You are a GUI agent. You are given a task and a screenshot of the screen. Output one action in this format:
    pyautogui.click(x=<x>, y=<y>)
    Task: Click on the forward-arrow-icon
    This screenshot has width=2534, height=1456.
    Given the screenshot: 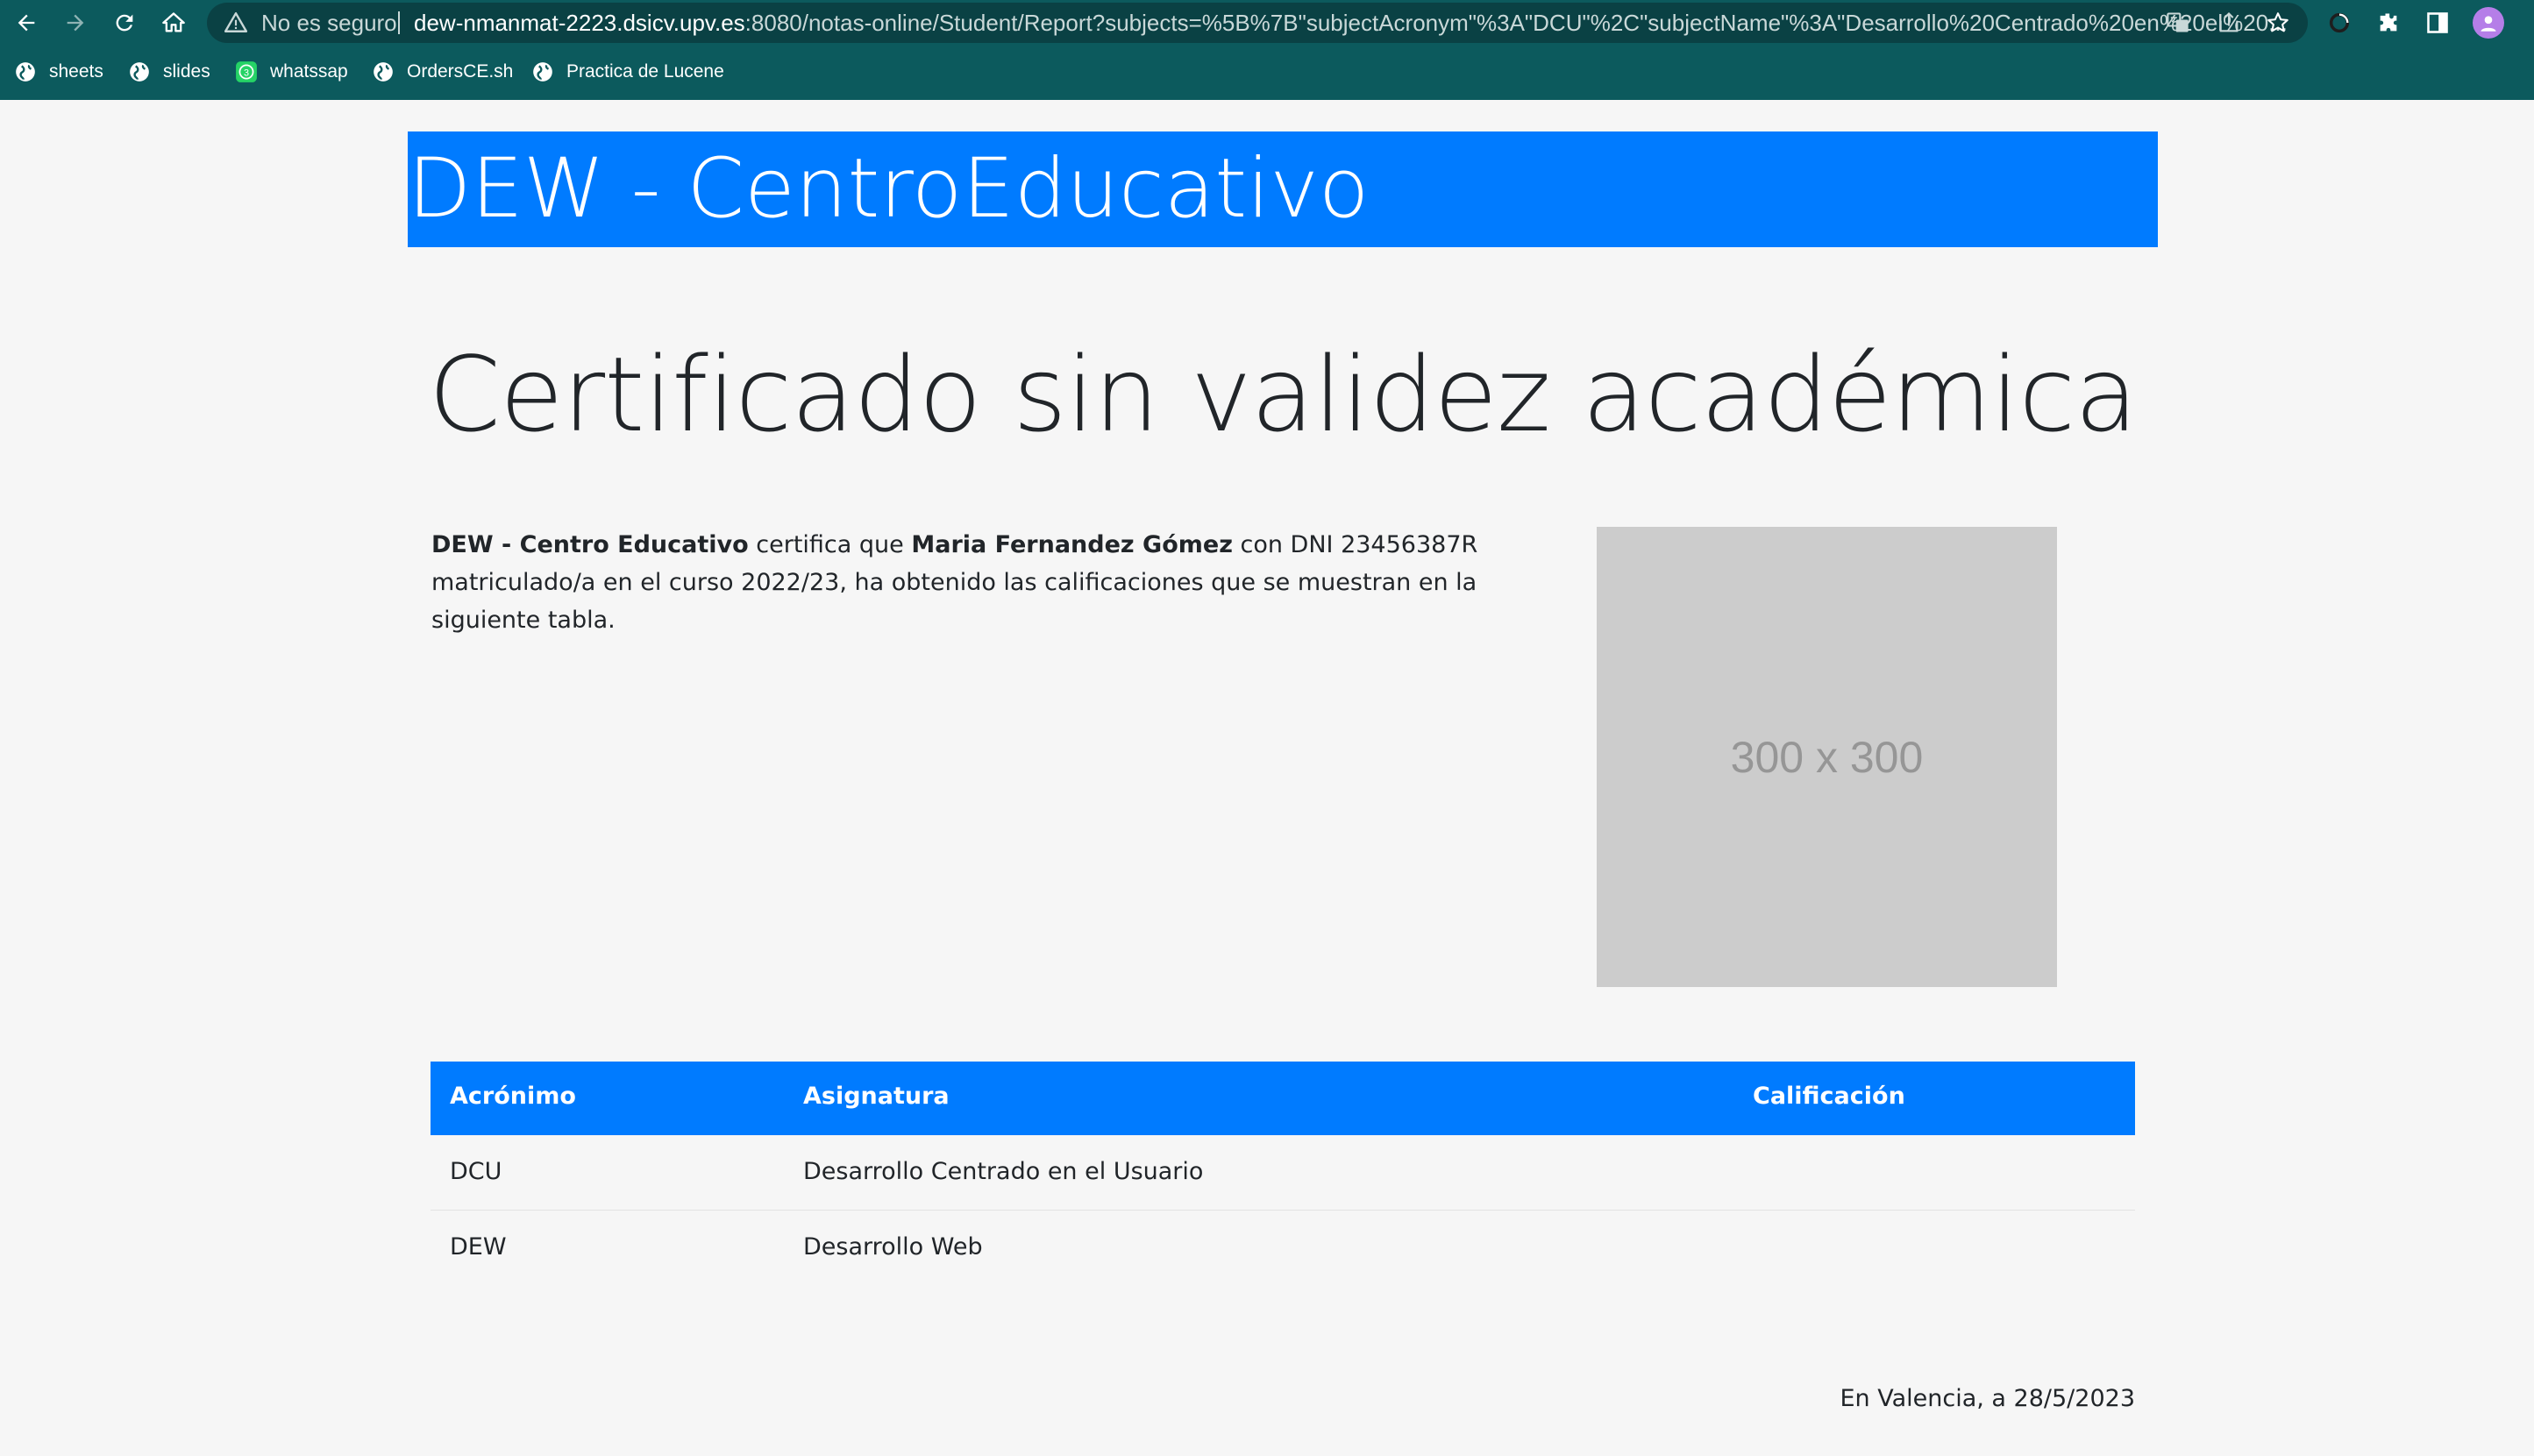 What is the action you would take?
    pyautogui.click(x=75, y=23)
    